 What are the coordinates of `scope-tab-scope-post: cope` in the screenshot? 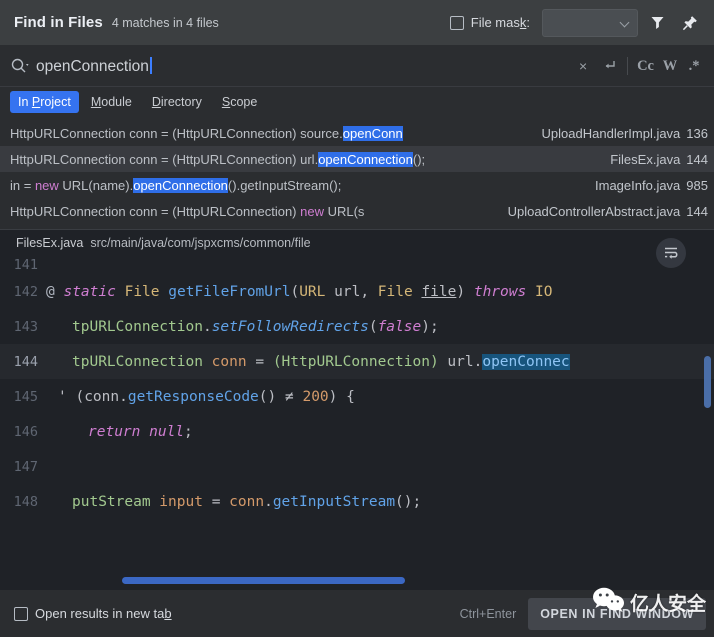 It's located at (244, 102).